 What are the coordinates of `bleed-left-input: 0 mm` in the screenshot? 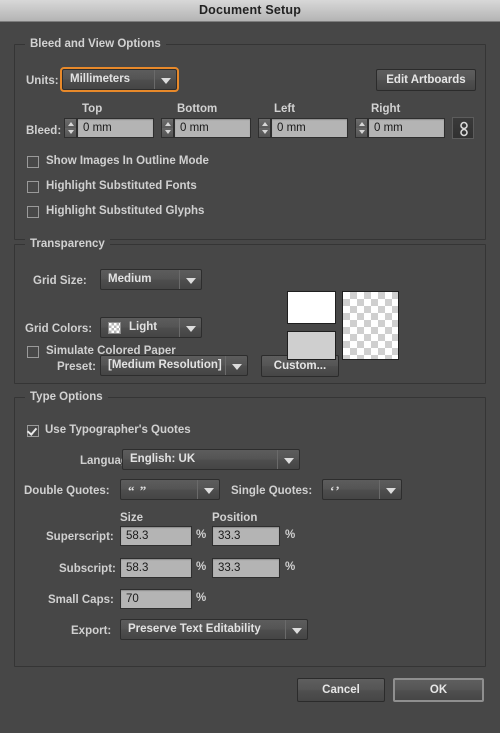 It's located at (309, 128).